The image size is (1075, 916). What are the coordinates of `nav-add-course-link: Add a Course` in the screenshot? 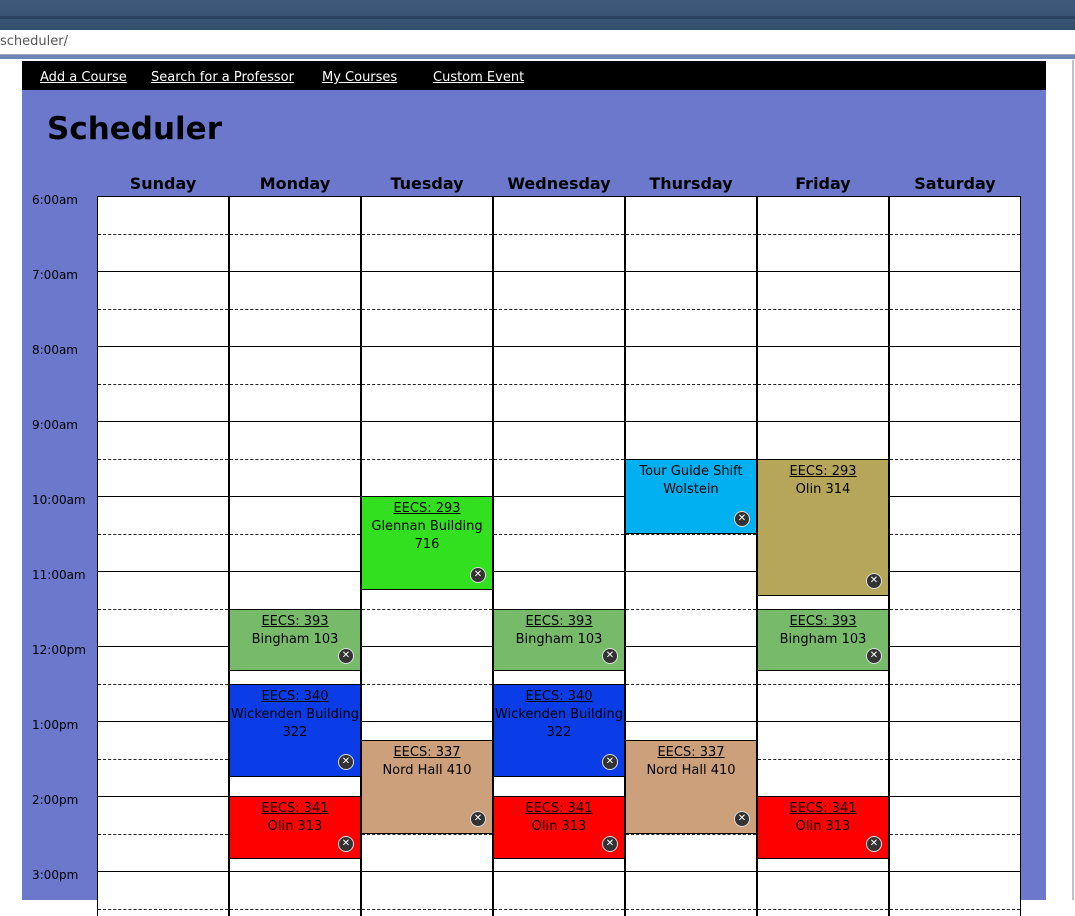 It's located at (83, 77).